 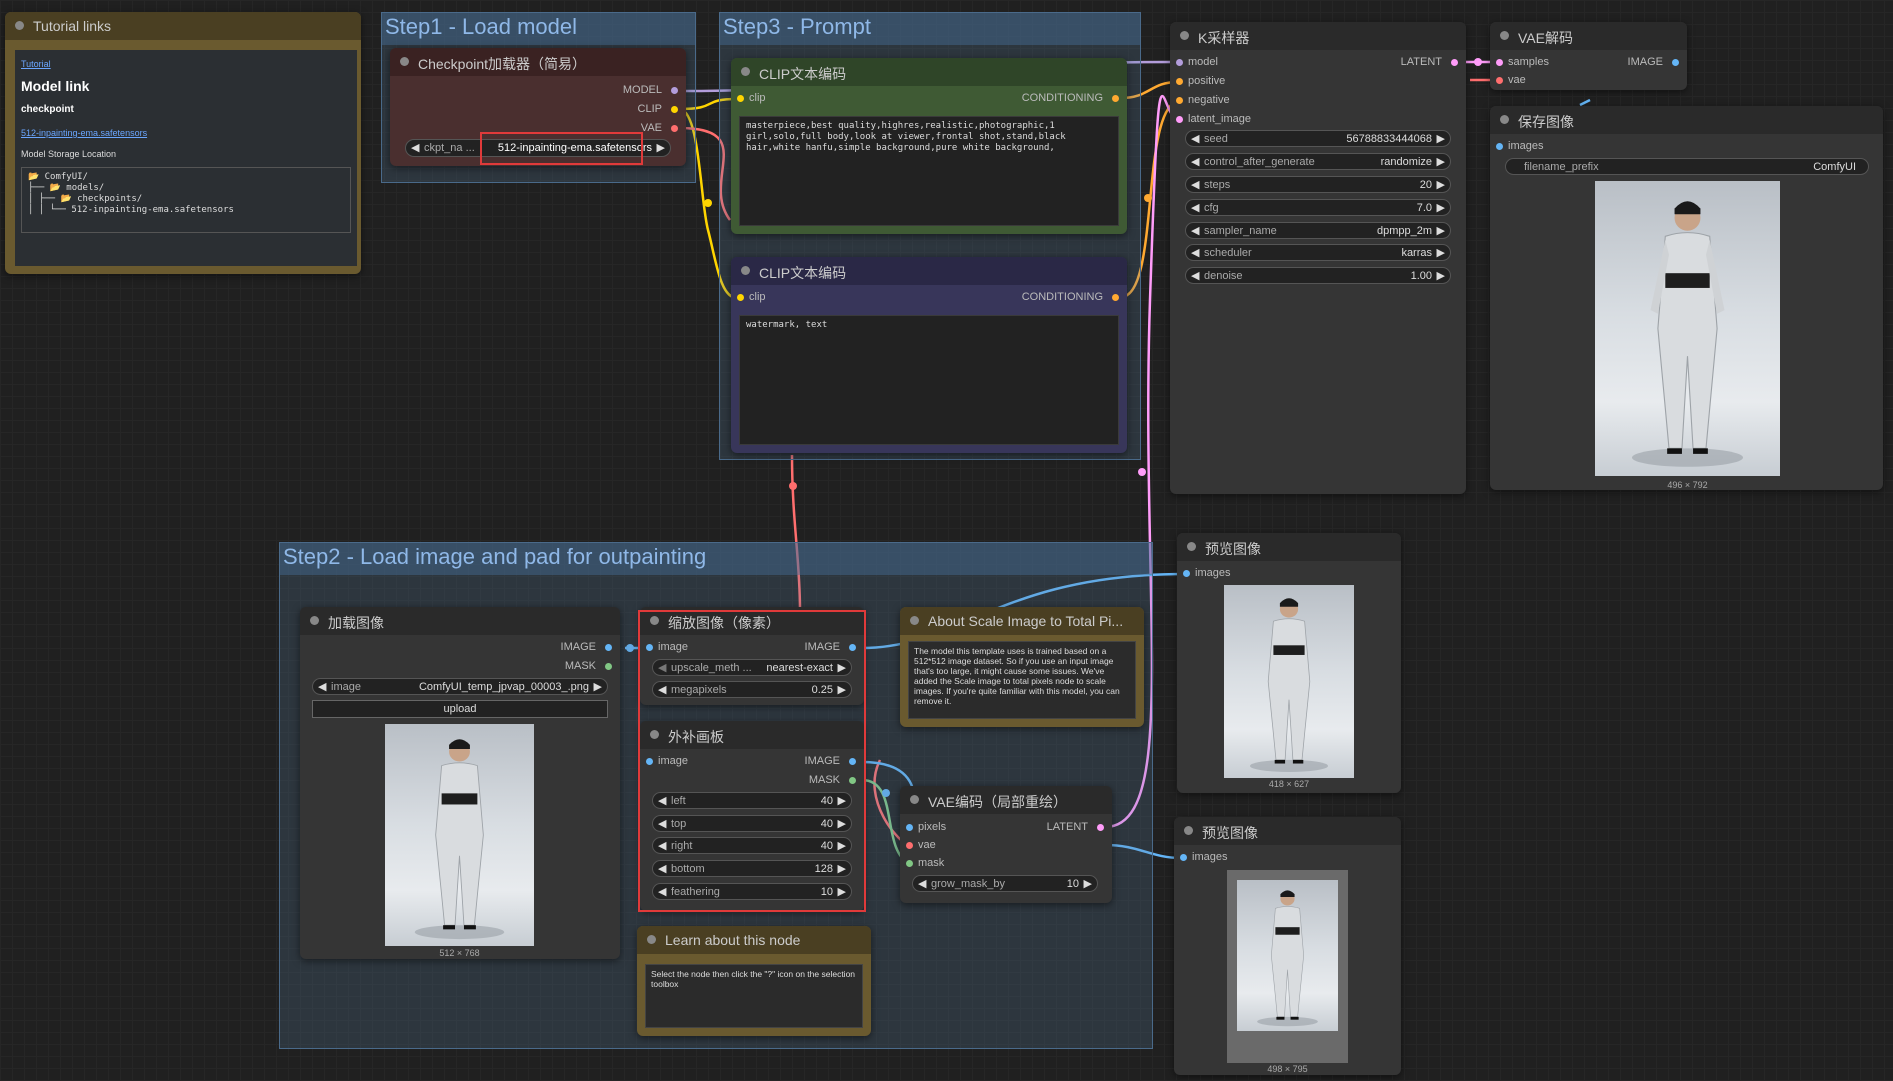 I want to click on vae-decode-node: VAE解码 samples vae IMAGE, so click(x=1588, y=56).